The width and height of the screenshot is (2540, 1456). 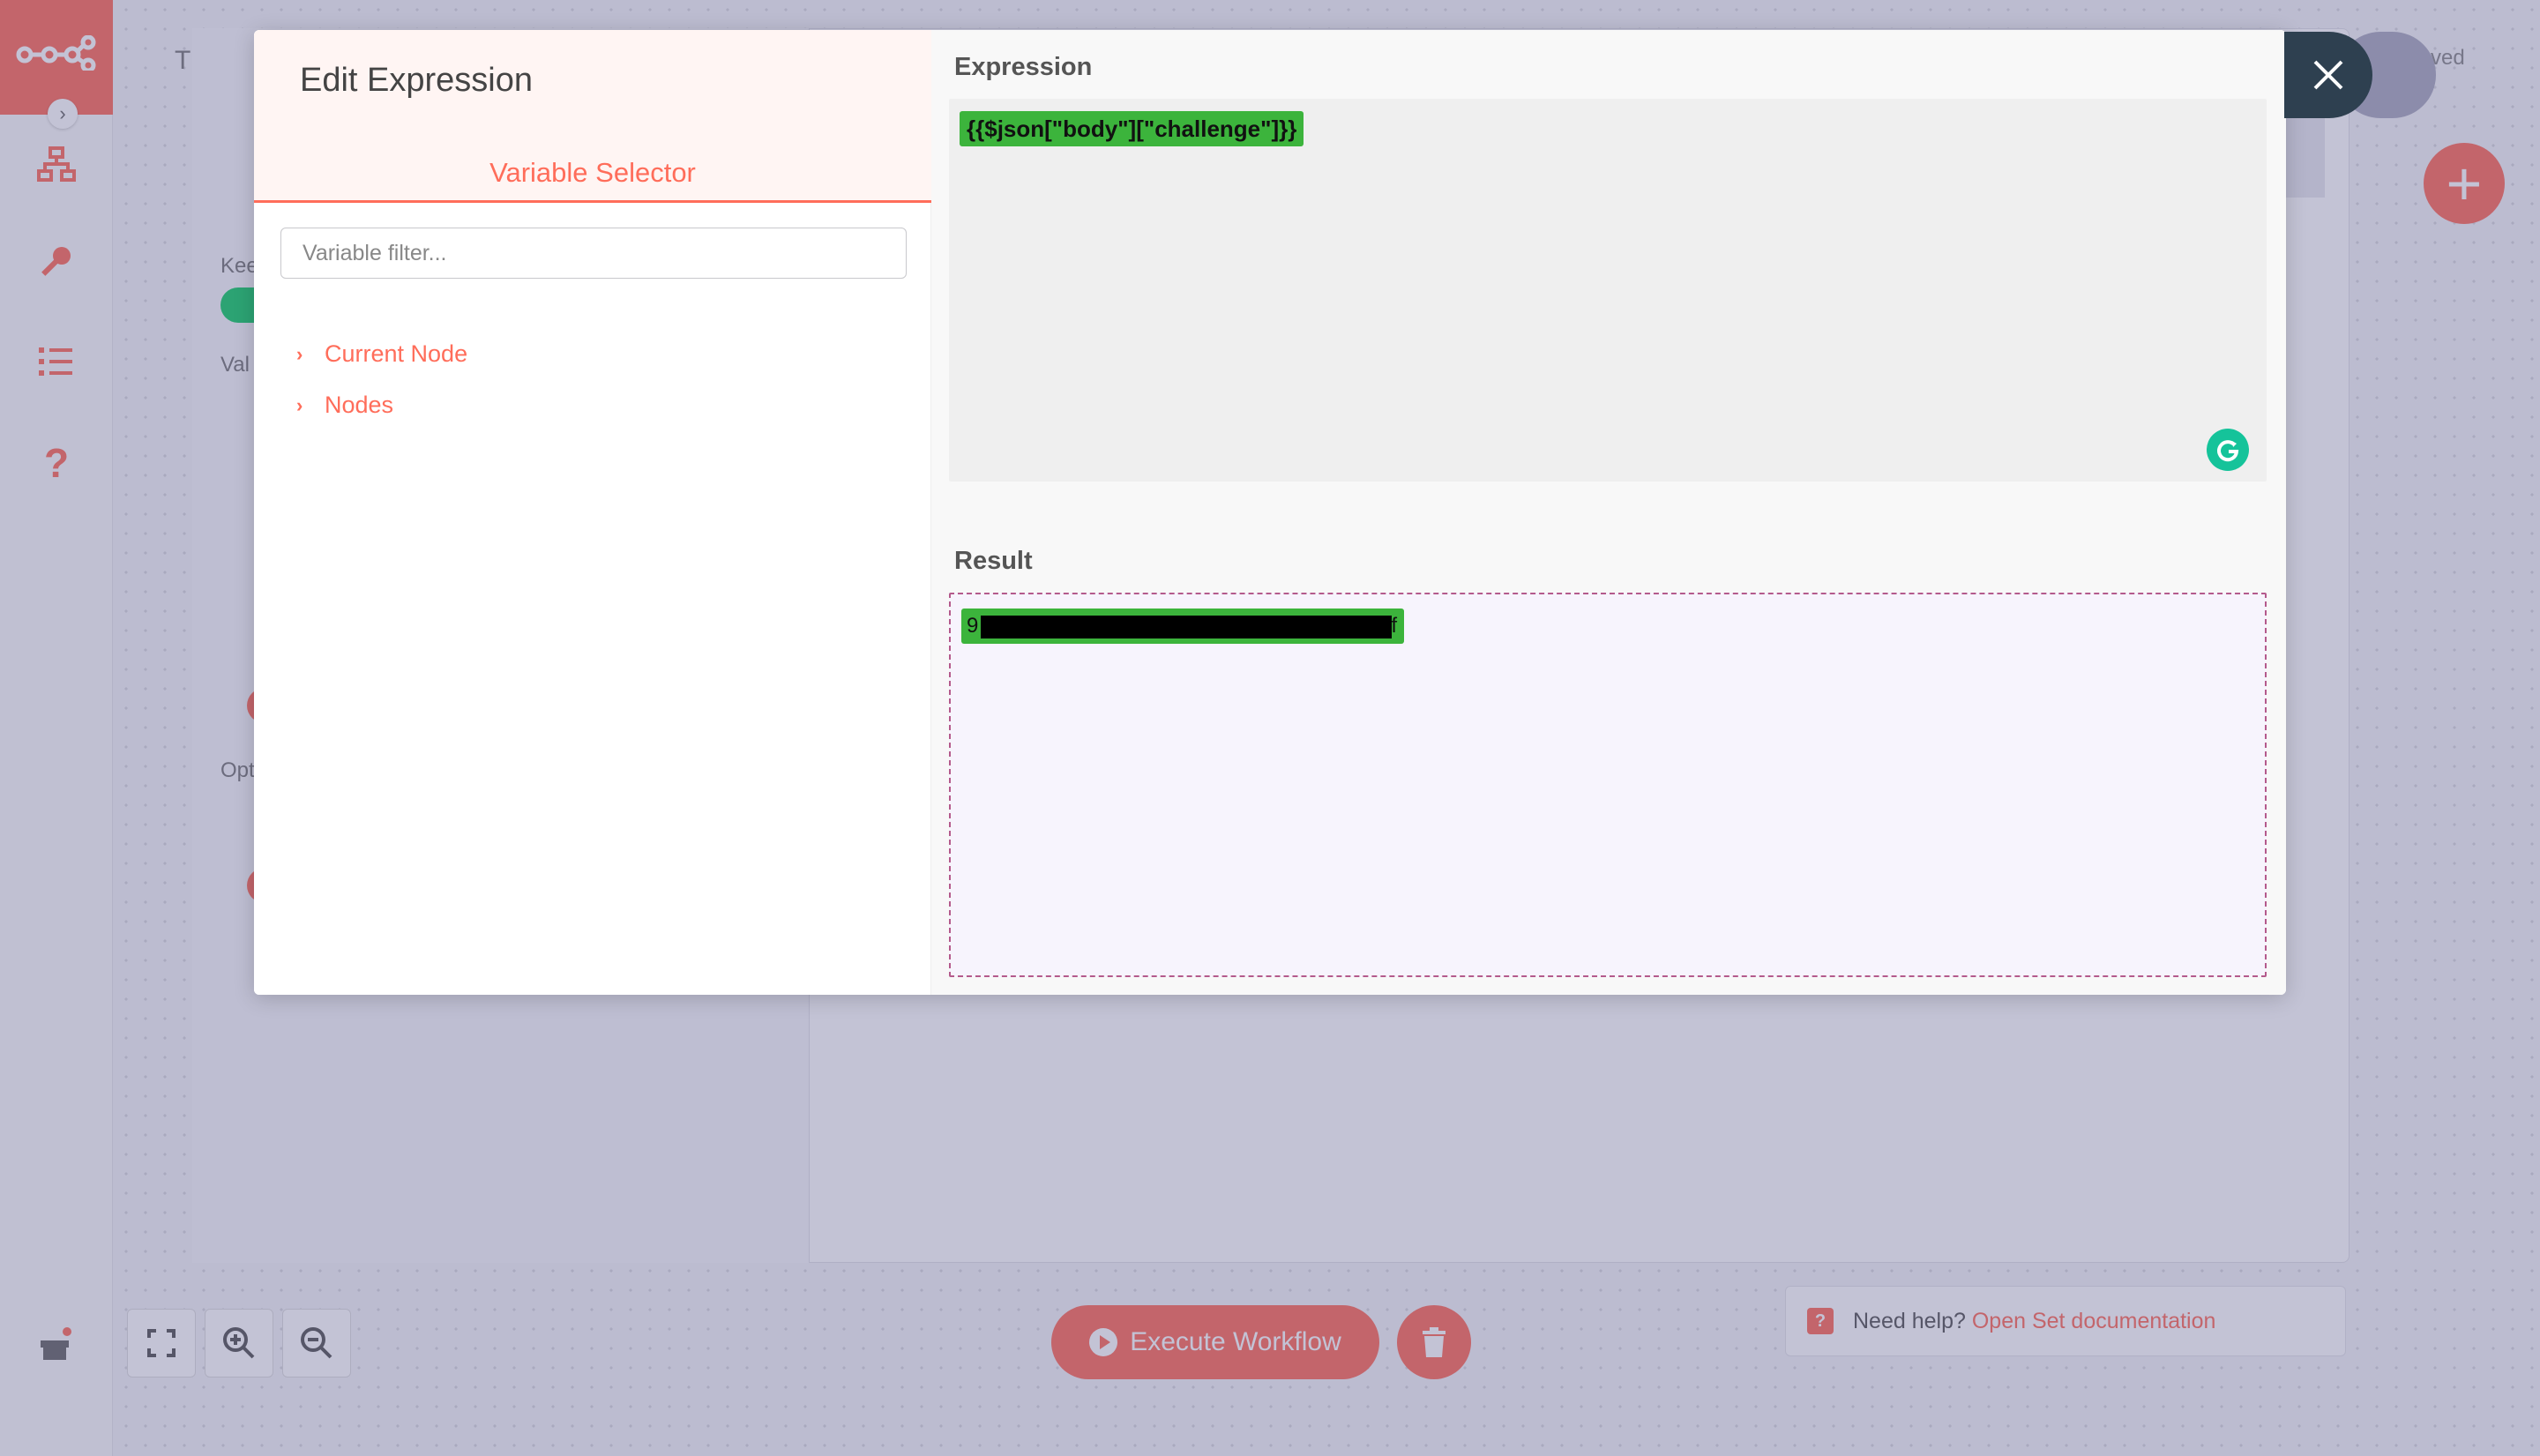 What do you see at coordinates (973, 626) in the screenshot?
I see `result-value-start: 9` at bounding box center [973, 626].